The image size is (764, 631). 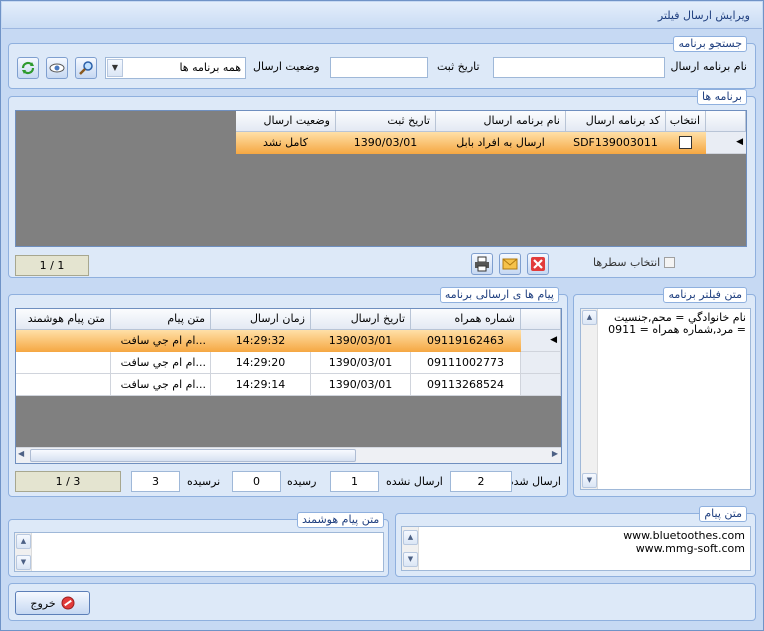 I want to click on messages-group-title: پیام ها ی ارسالی برنامه, so click(x=499, y=295).